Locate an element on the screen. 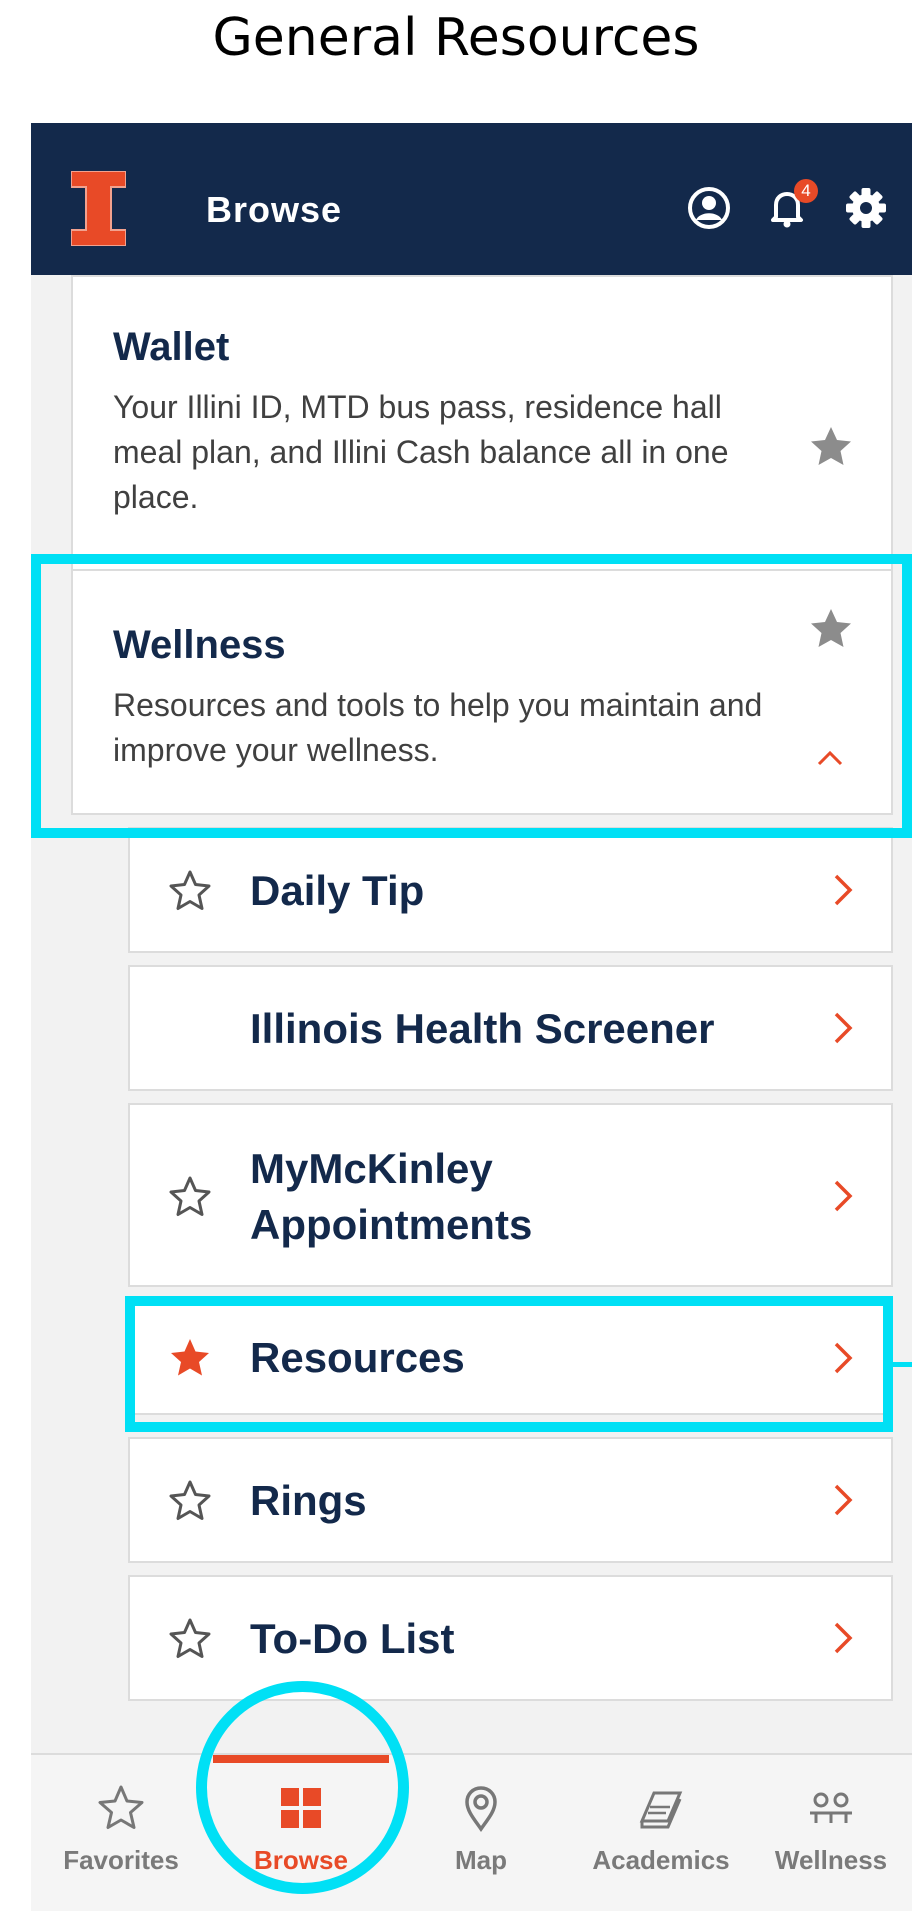  notification-badge: 4 is located at coordinates (806, 191).